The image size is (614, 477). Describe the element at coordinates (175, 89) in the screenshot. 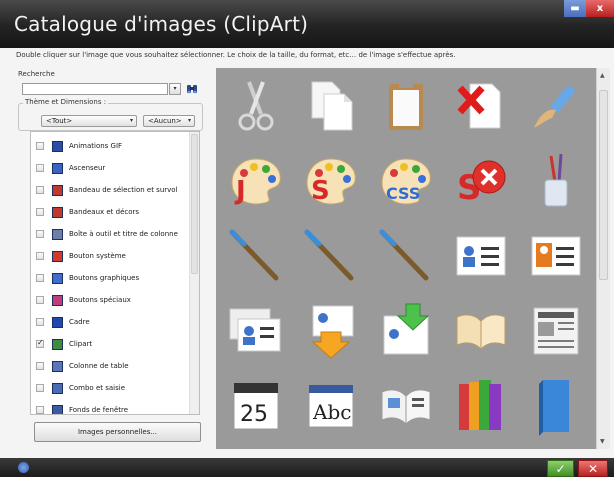

I see `search-dropdown-button: ▾` at that location.